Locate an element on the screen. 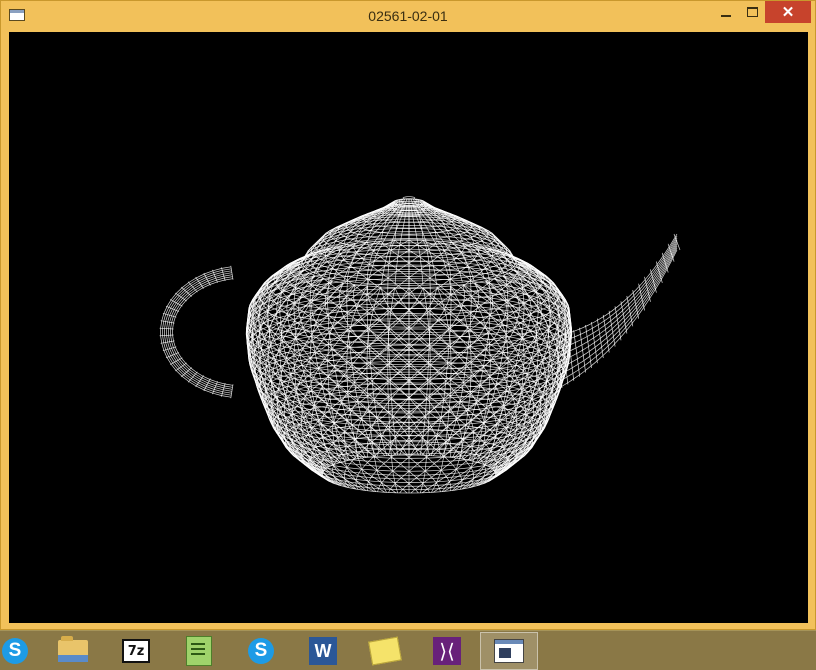  taskbar-item-skype-2: S is located at coordinates (261, 651).